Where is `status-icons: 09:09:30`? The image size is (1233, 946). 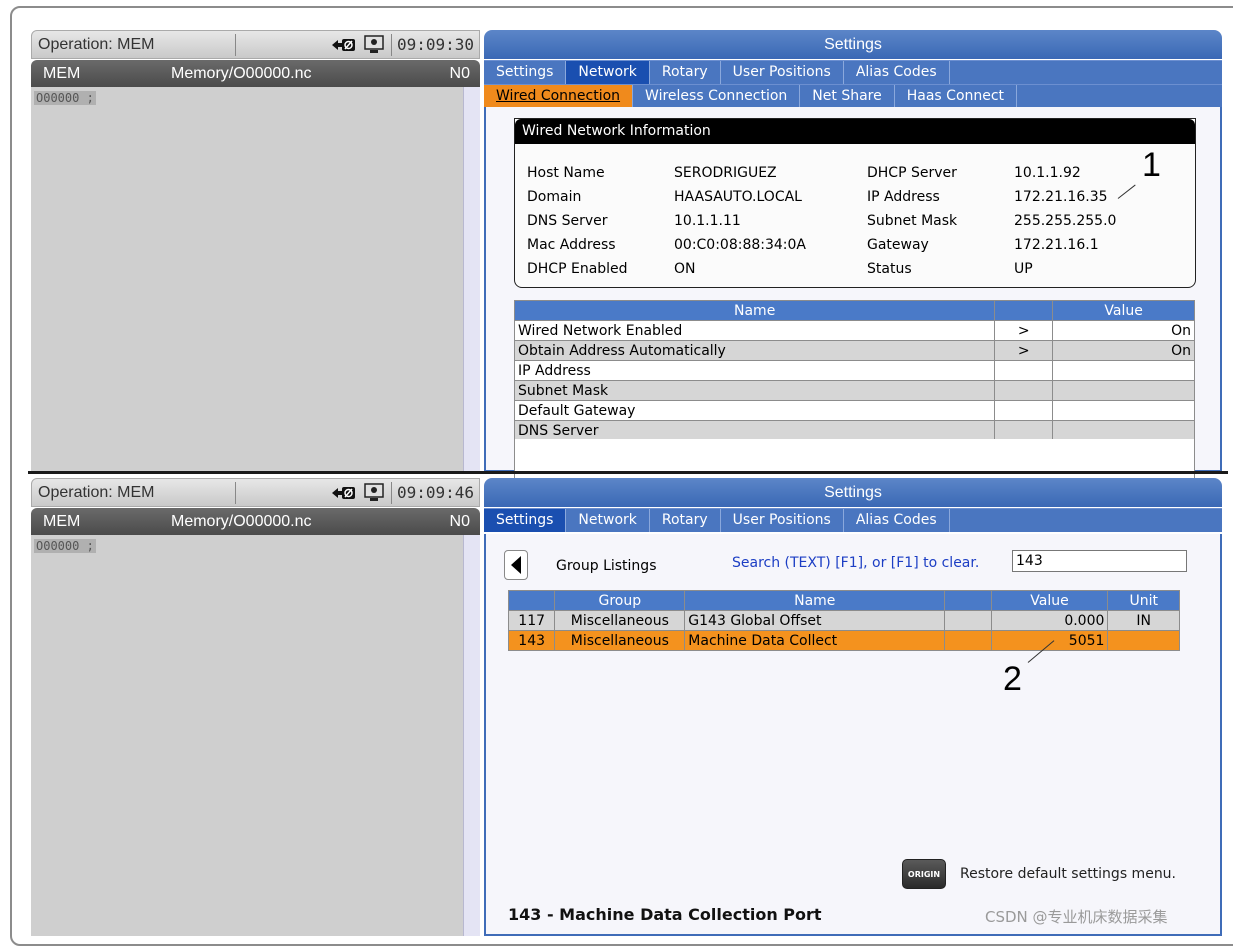 status-icons: 09:09:30 is located at coordinates (405, 44).